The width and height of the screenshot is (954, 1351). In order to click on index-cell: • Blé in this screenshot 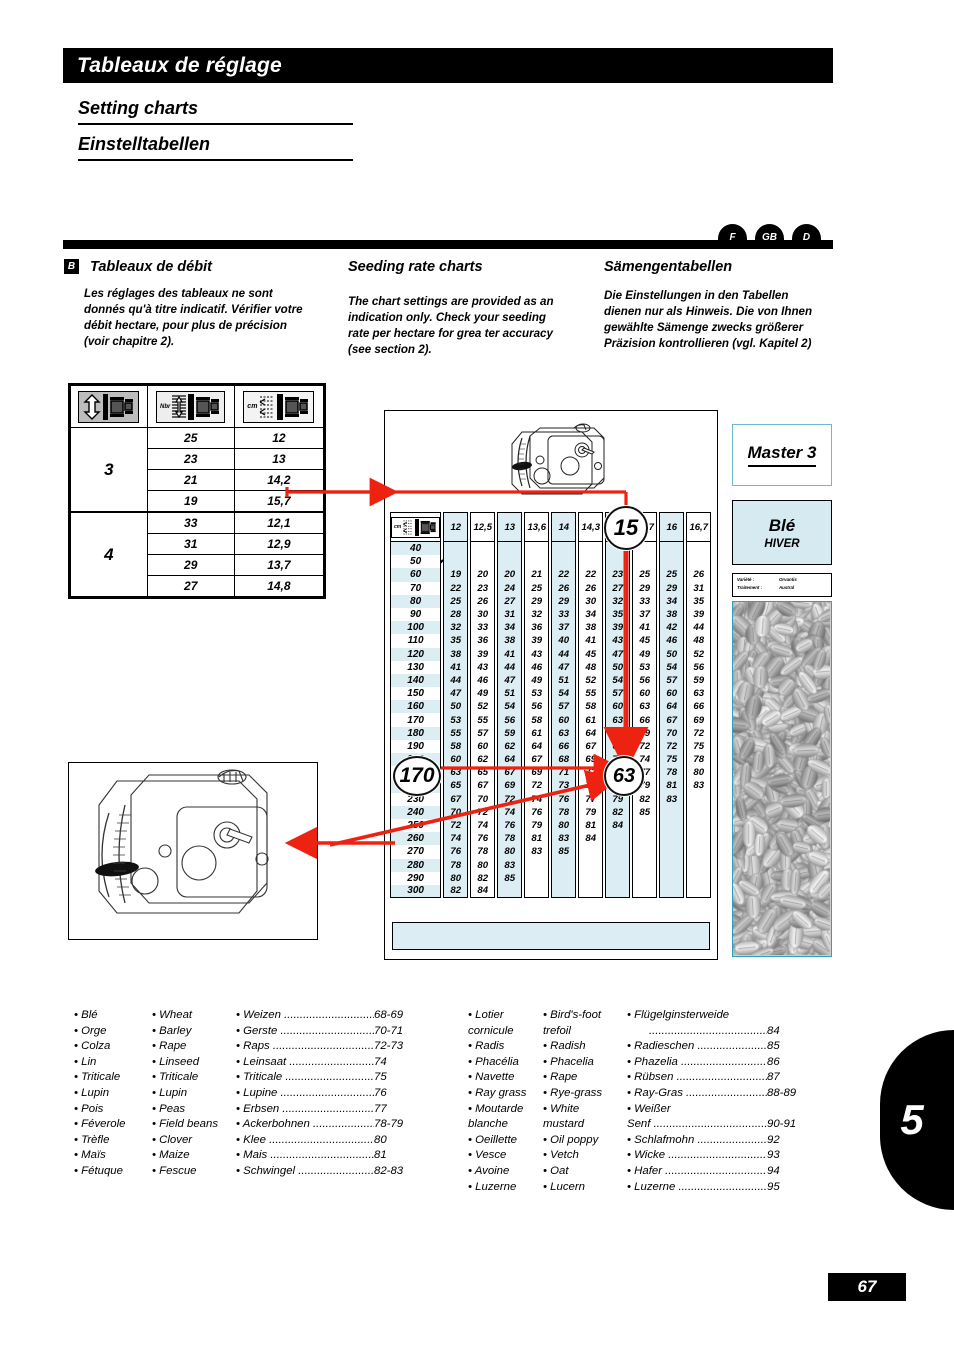, I will do `click(86, 1015)`.